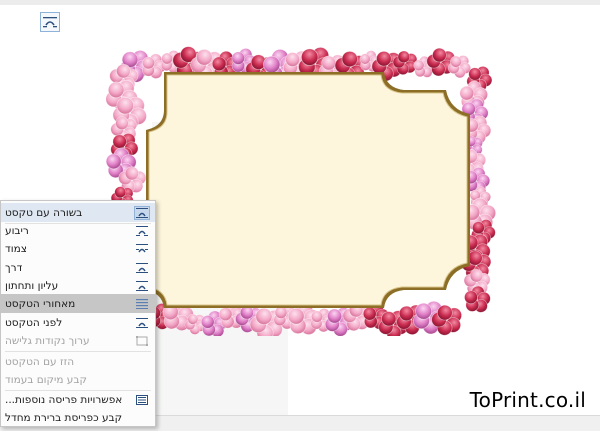 This screenshot has width=600, height=431. What do you see at coordinates (64, 417) in the screenshot?
I see `menu-item-label: קבע כפריסת ברירת מחדל` at bounding box center [64, 417].